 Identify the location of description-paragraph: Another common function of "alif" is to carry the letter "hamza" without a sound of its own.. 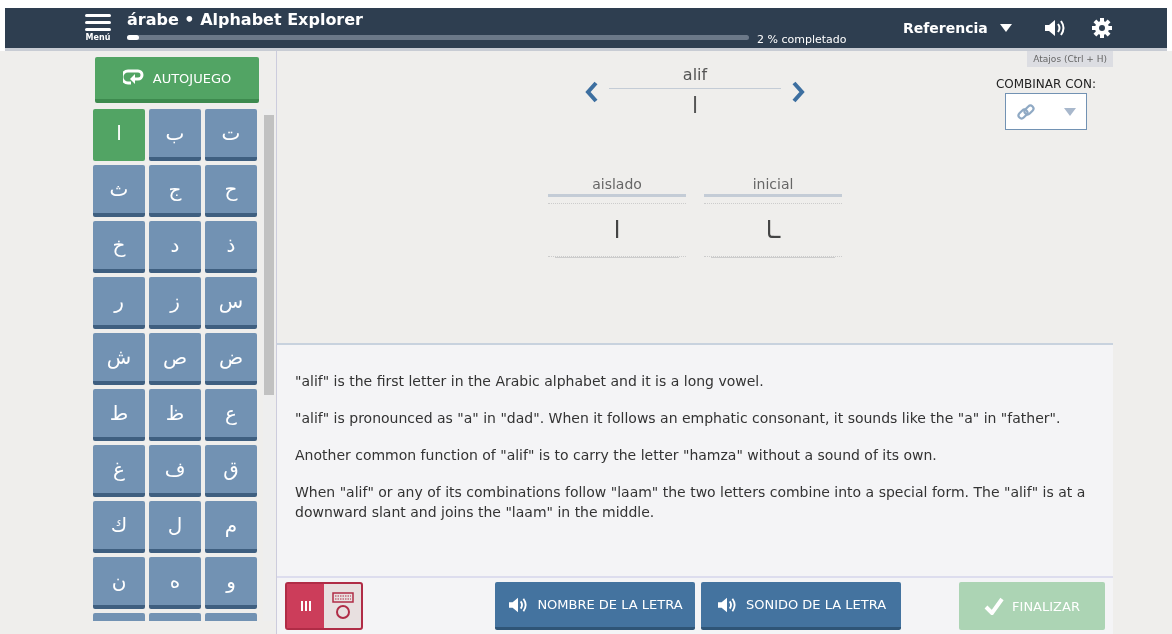
(616, 455).